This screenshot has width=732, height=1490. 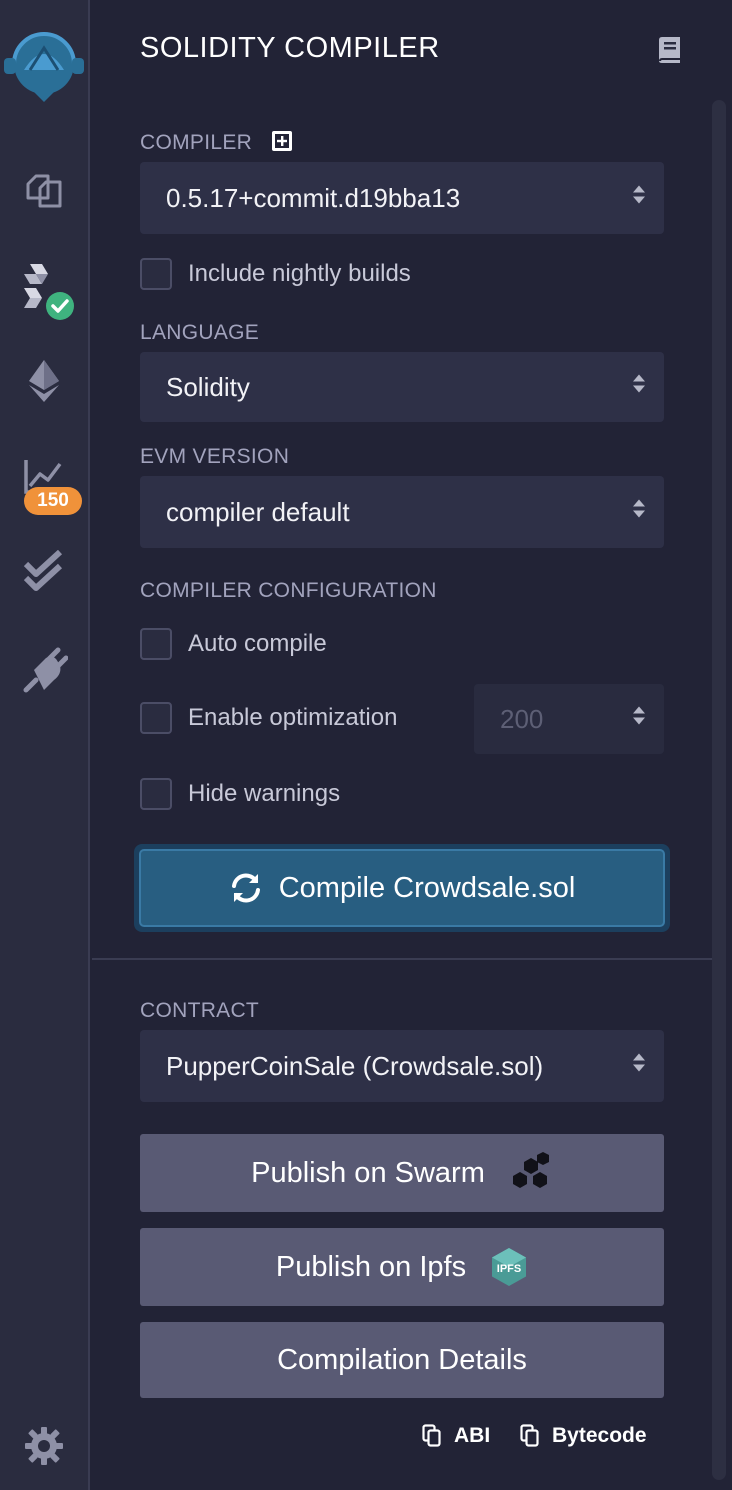 I want to click on compile-button: Compile Crowdsale.sol, so click(x=402, y=888).